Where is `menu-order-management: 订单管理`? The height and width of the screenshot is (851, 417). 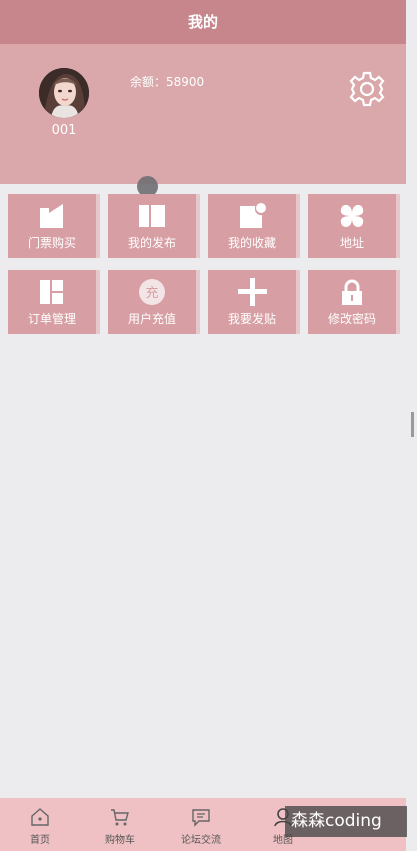 menu-order-management: 订单管理 is located at coordinates (52, 302).